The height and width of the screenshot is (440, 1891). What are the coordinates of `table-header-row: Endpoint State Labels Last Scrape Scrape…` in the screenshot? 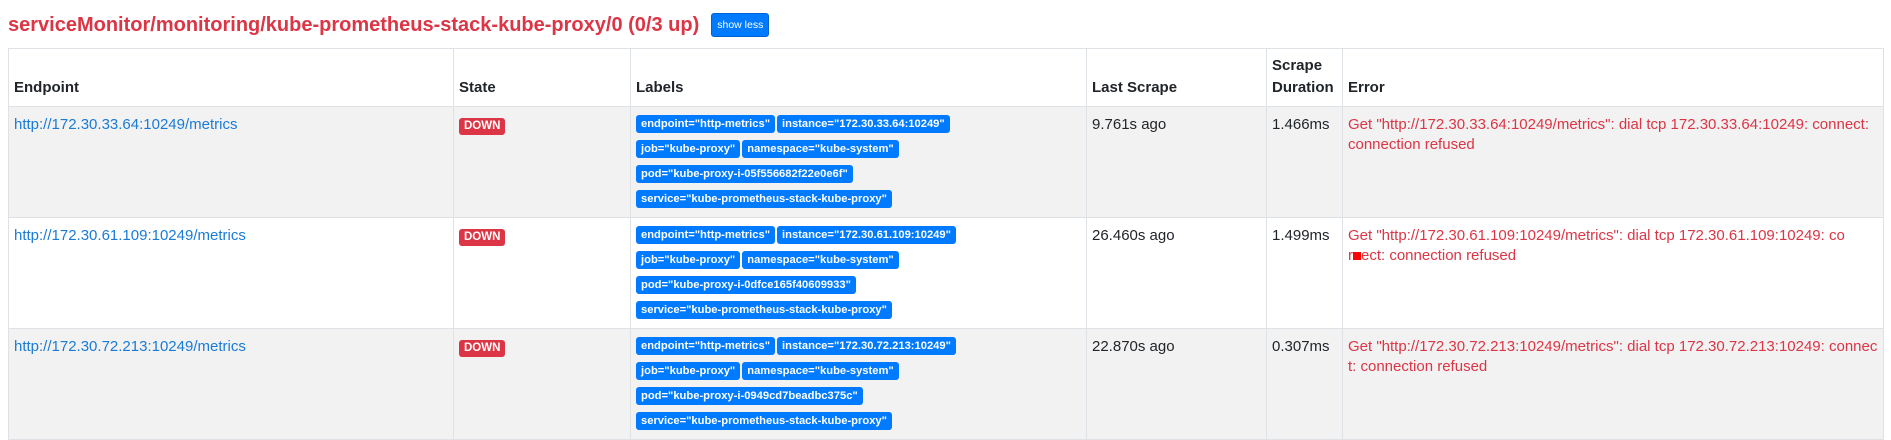 It's located at (946, 77).